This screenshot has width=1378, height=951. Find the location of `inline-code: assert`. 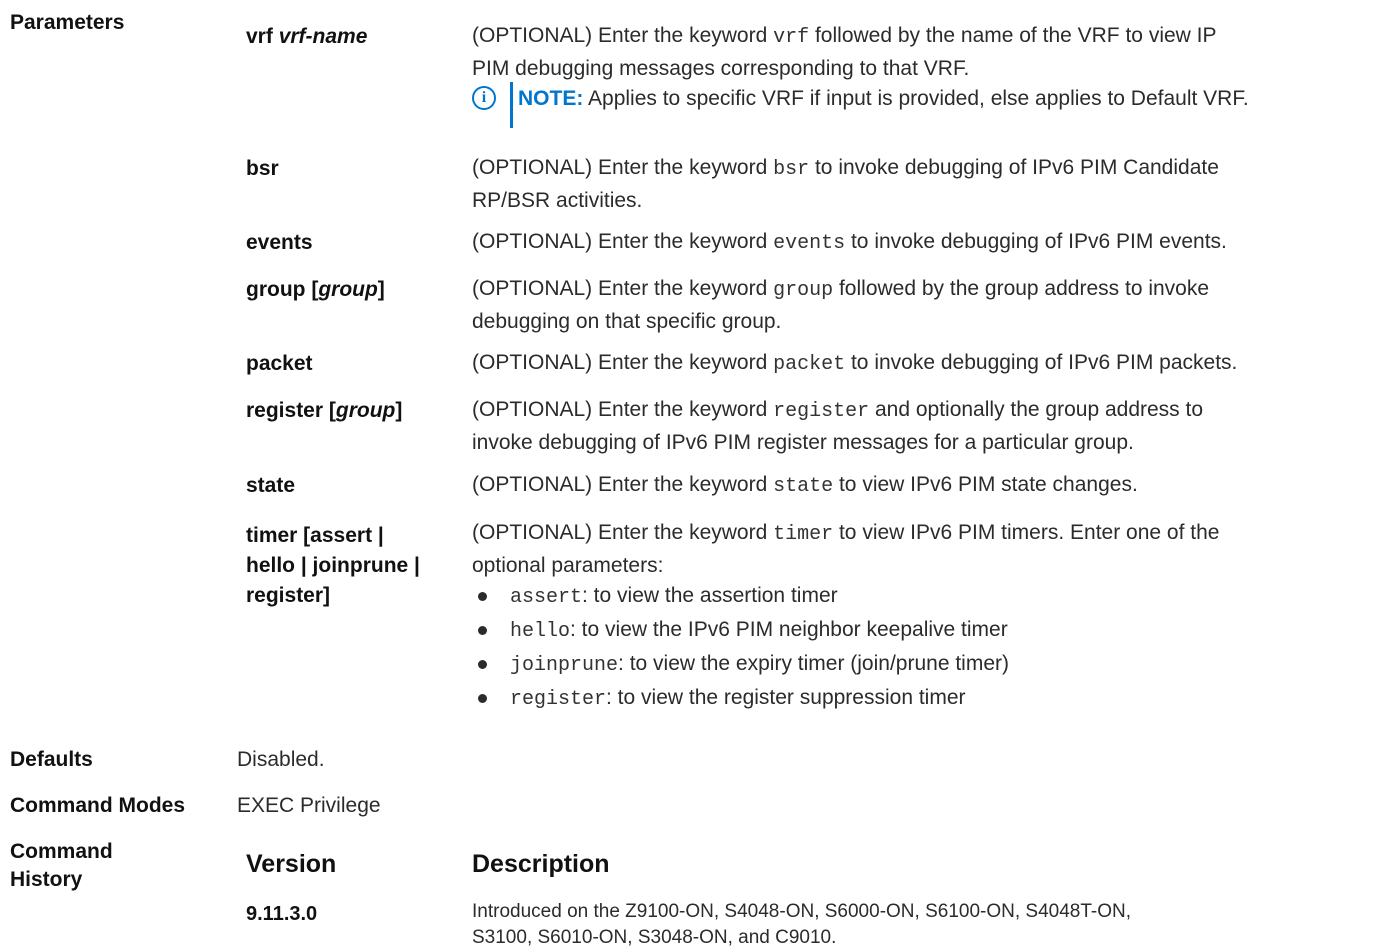

inline-code: assert is located at coordinates (546, 597).